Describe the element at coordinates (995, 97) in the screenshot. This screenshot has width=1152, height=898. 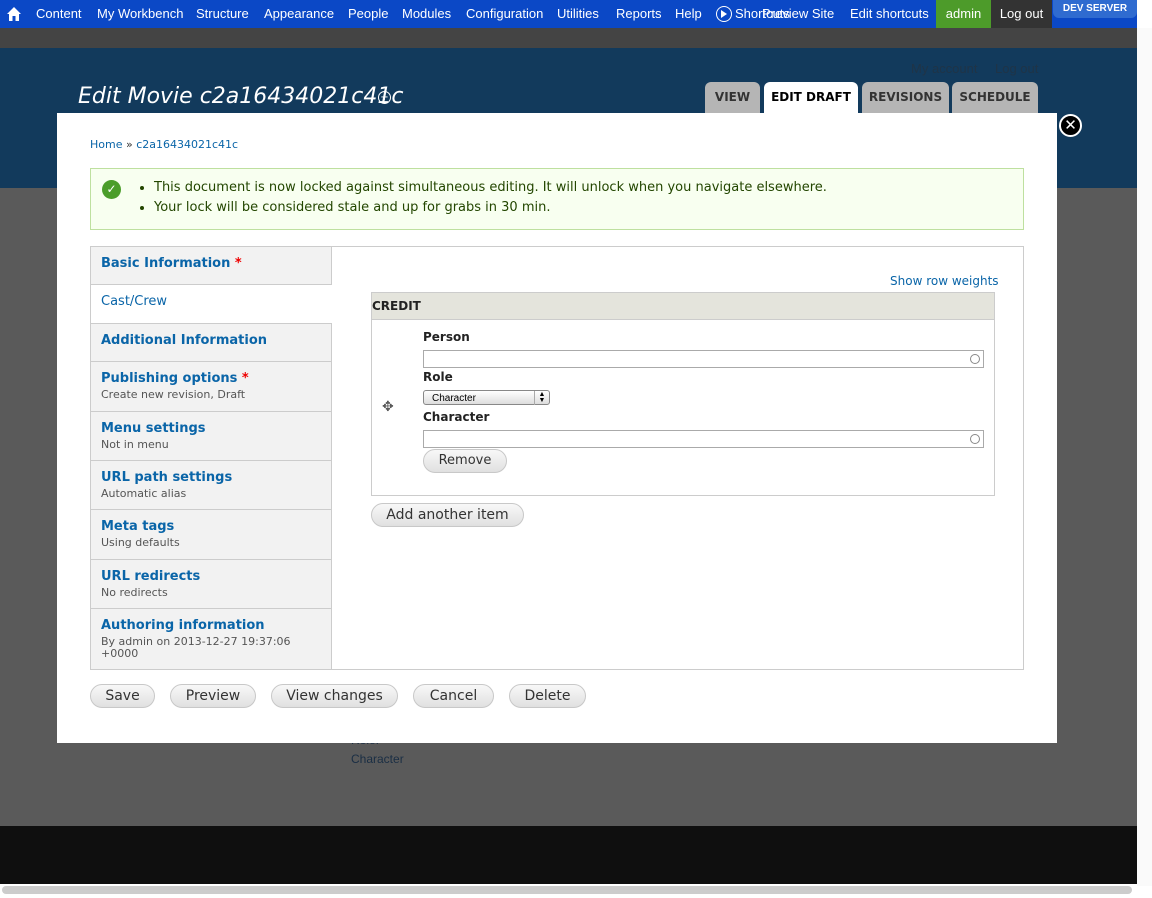
I see `tab-schedule: SCHEDULE` at that location.